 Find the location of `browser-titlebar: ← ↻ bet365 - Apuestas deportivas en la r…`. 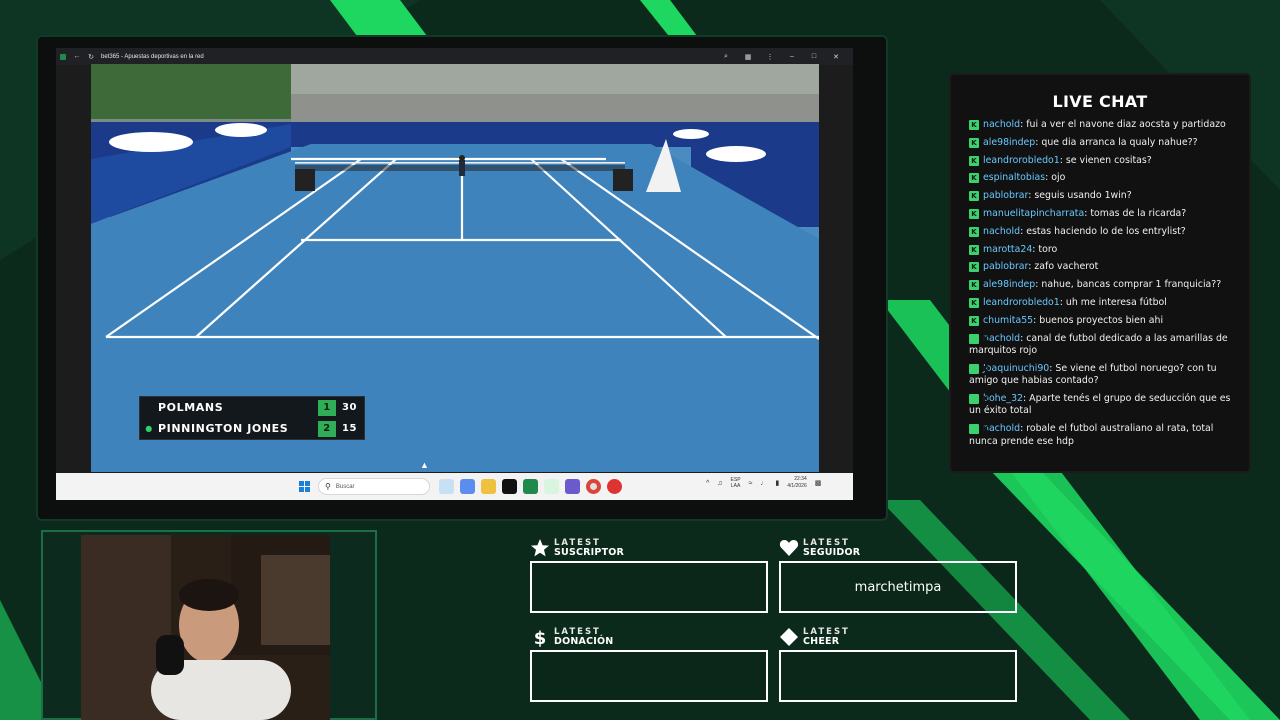

browser-titlebar: ← ↻ bet365 - Apuestas deportivas en la r… is located at coordinates (454, 56).